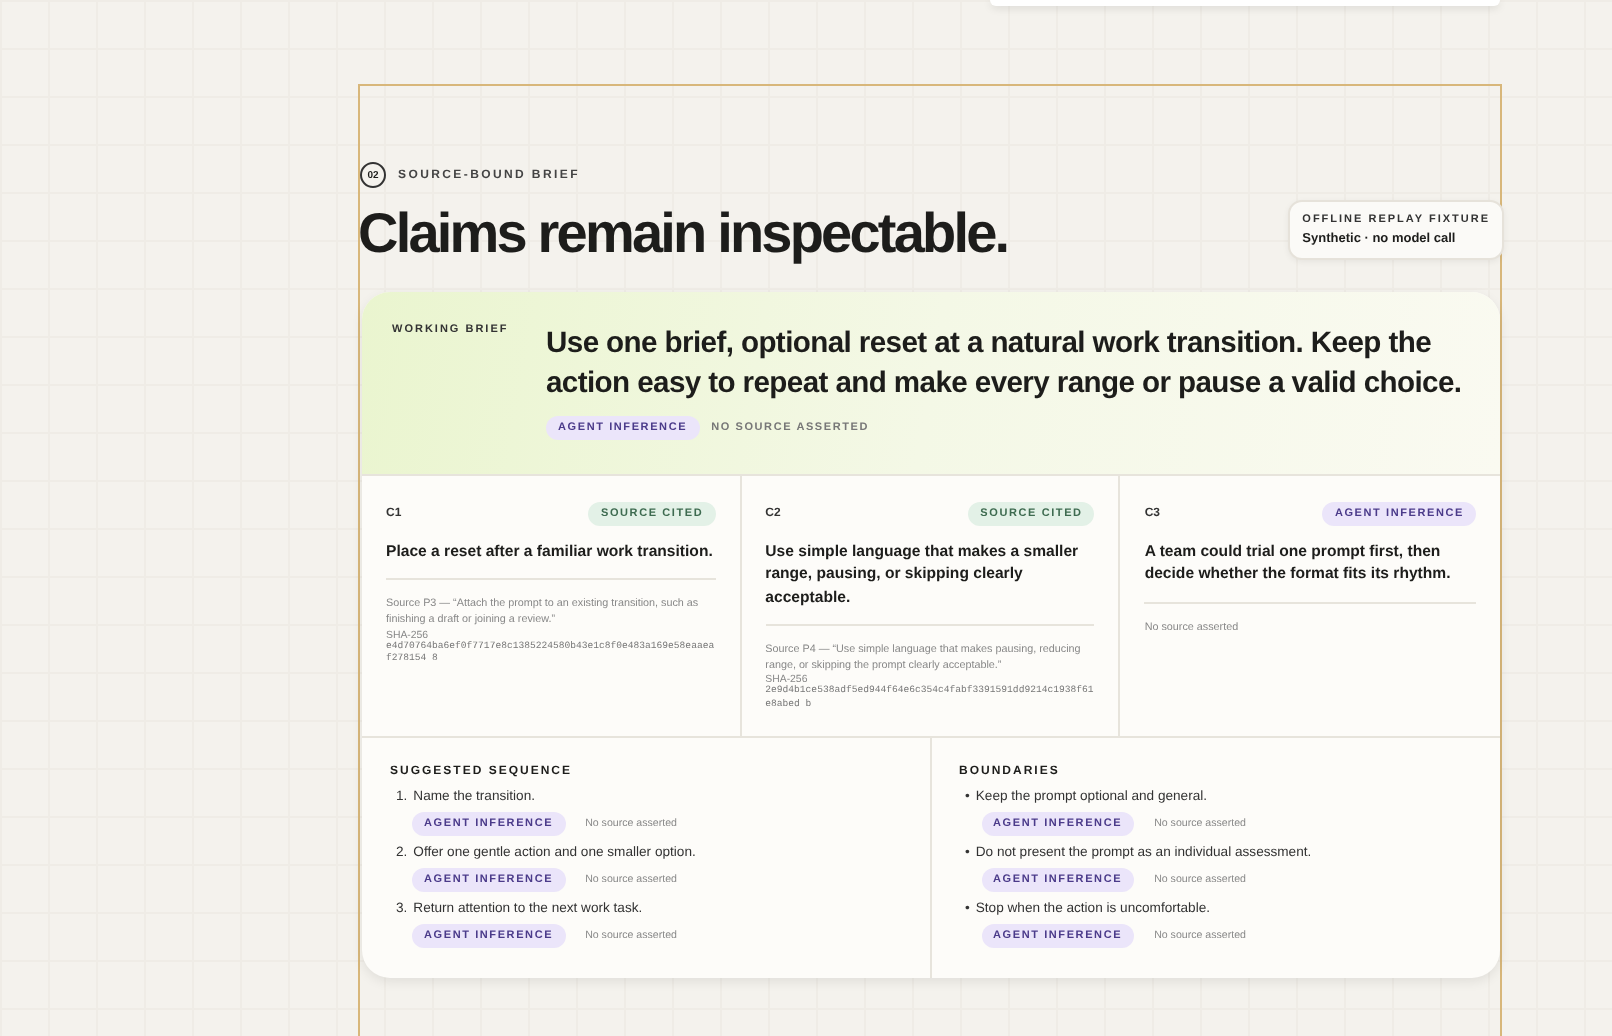 The width and height of the screenshot is (1612, 1036). I want to click on section-title: Claims remain inspectable., so click(683, 234).